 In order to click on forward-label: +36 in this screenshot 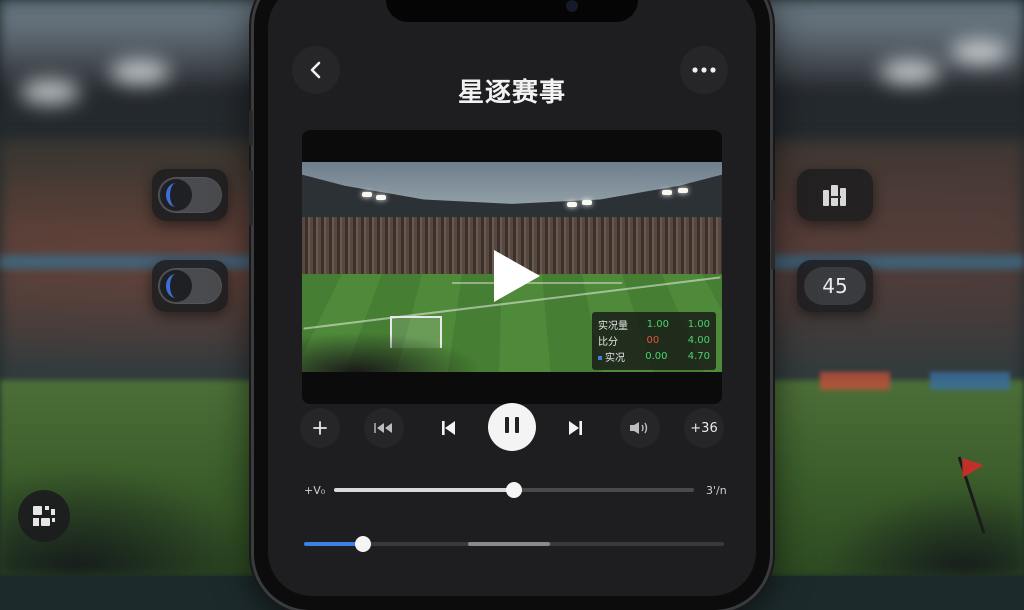, I will do `click(704, 428)`.